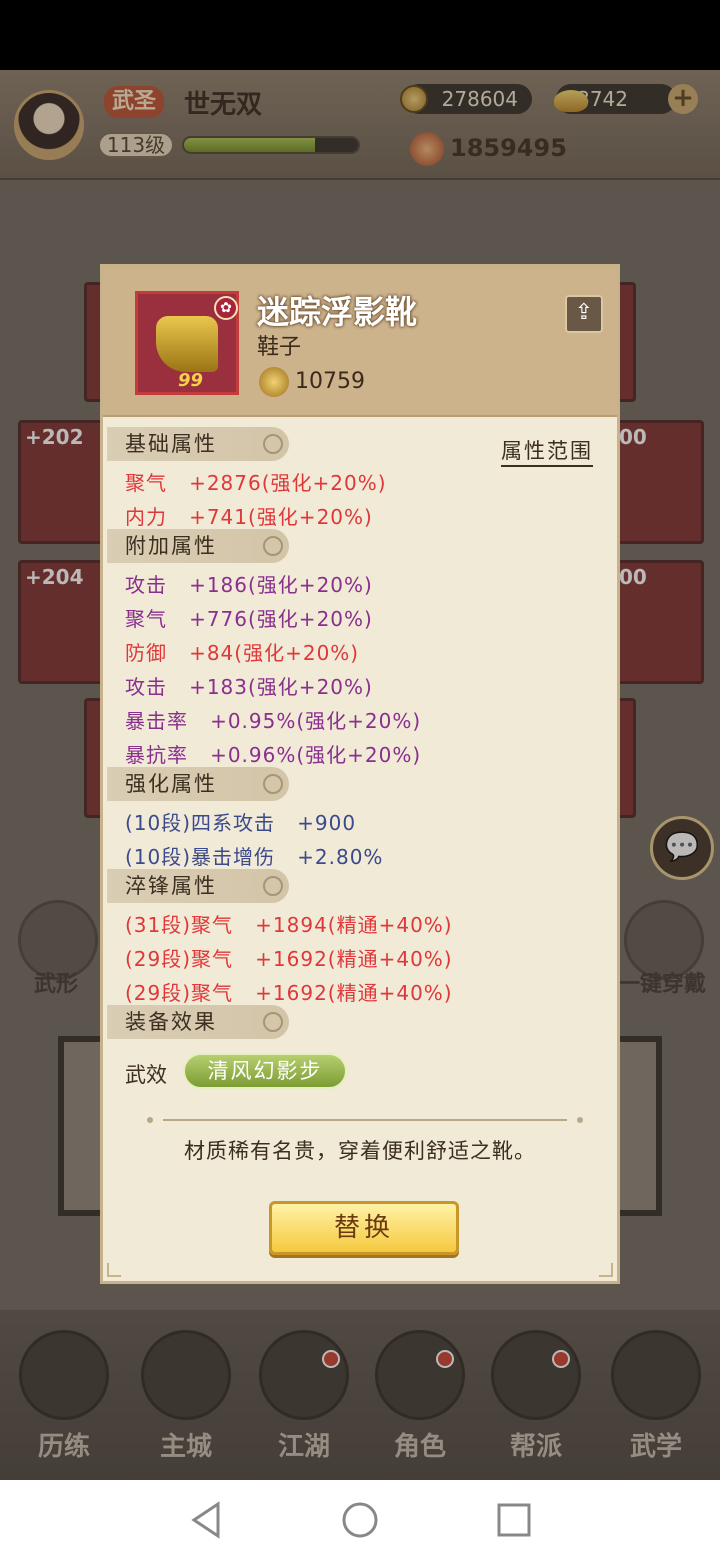  Describe the element at coordinates (226, 308) in the screenshot. I see `quality-star-icon: ✿` at that location.